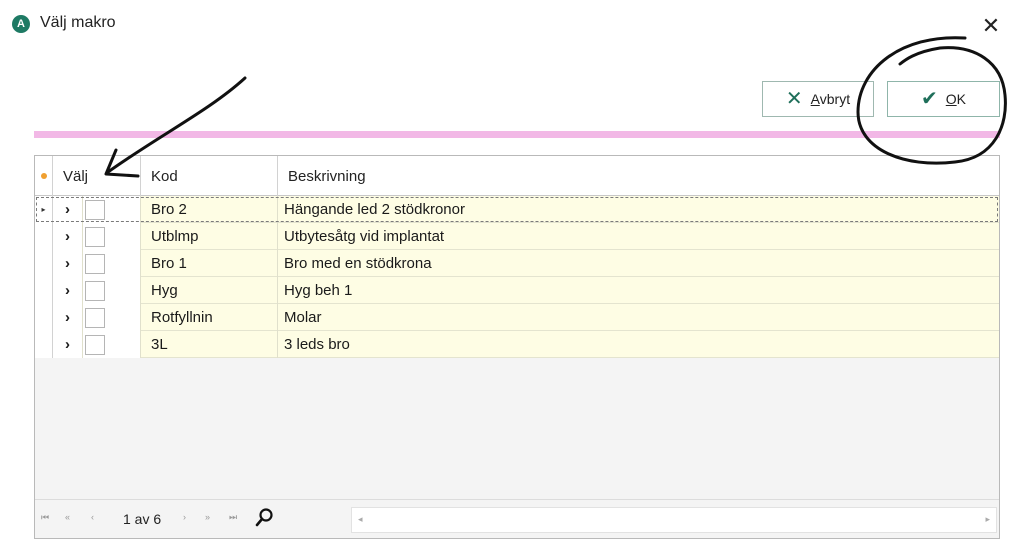  Describe the element at coordinates (951, 99) in the screenshot. I see `ok-accel: O` at that location.